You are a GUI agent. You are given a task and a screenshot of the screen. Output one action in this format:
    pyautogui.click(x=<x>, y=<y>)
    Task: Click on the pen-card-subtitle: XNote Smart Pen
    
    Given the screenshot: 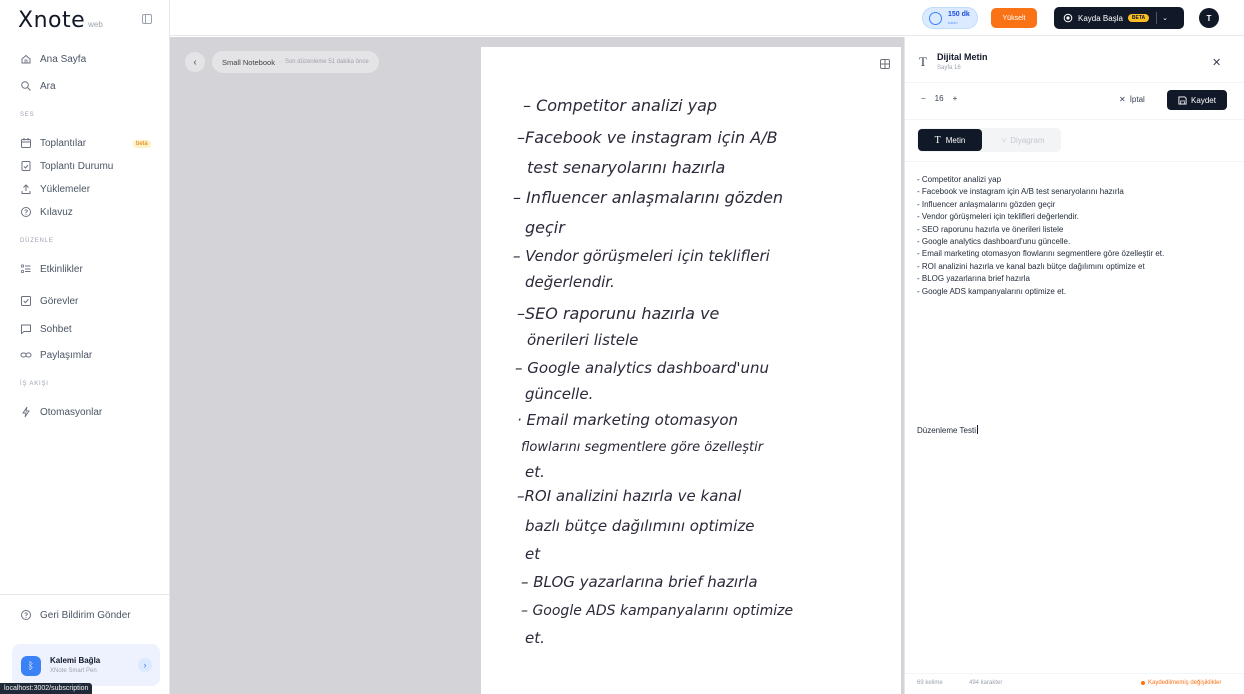 What is the action you would take?
    pyautogui.click(x=73, y=671)
    